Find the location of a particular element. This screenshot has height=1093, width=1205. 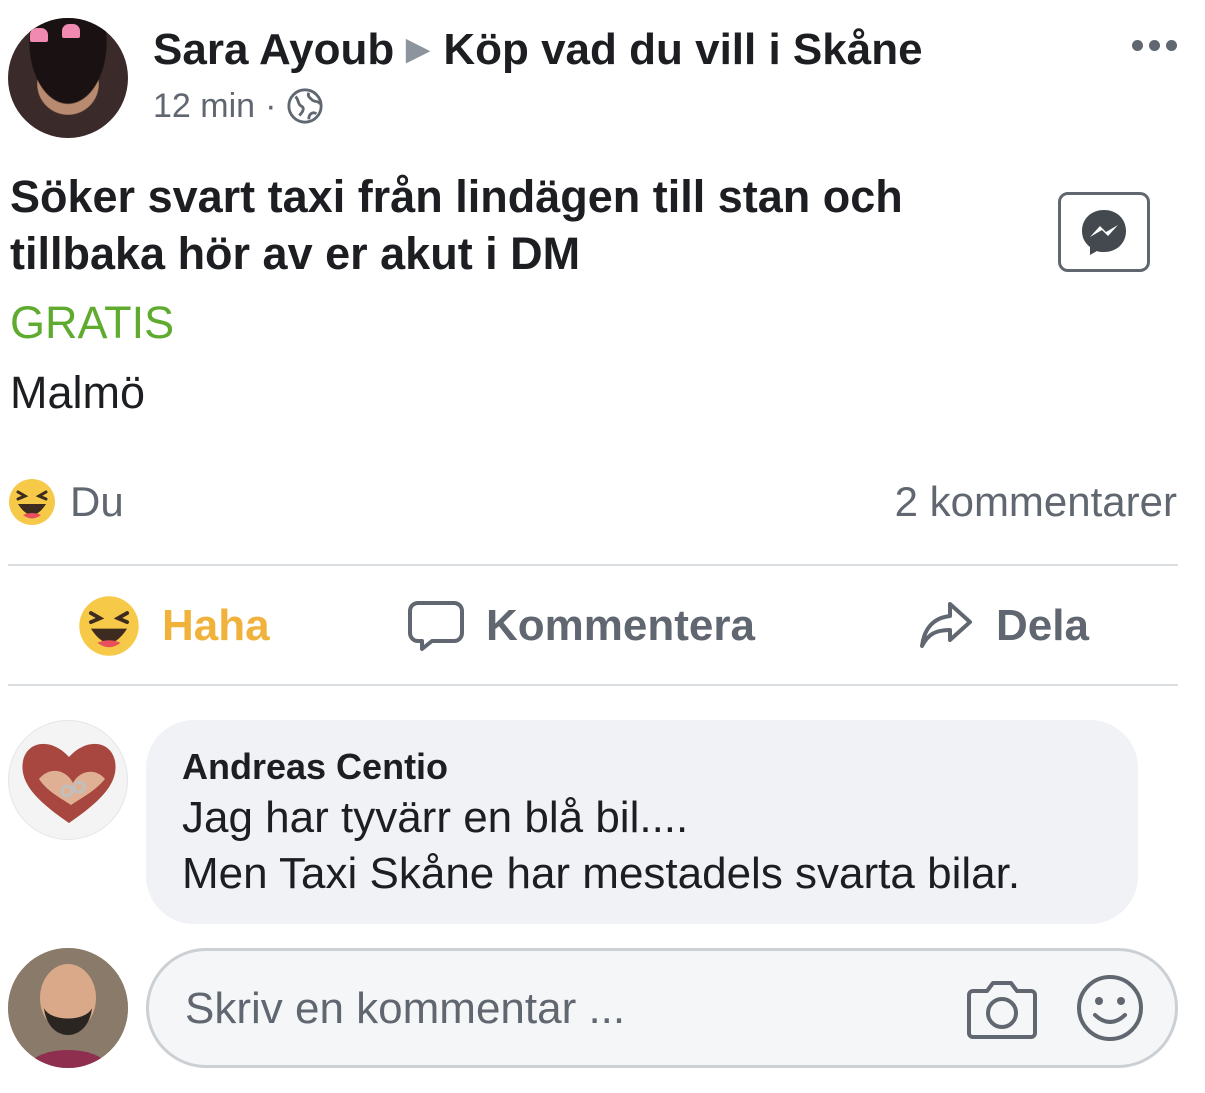

share-button: Dela is located at coordinates (1003, 626).